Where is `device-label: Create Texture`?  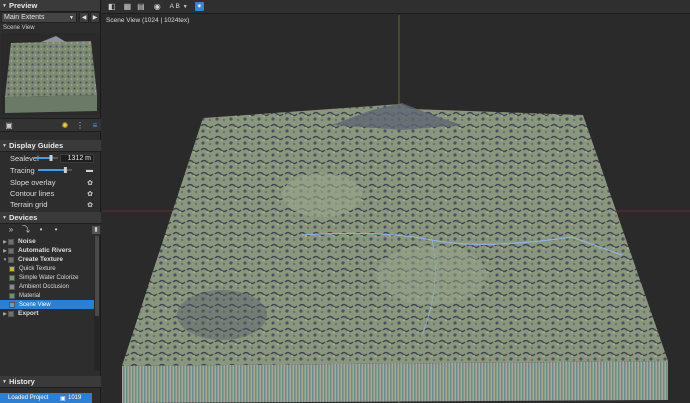 device-label: Create Texture is located at coordinates (41, 259).